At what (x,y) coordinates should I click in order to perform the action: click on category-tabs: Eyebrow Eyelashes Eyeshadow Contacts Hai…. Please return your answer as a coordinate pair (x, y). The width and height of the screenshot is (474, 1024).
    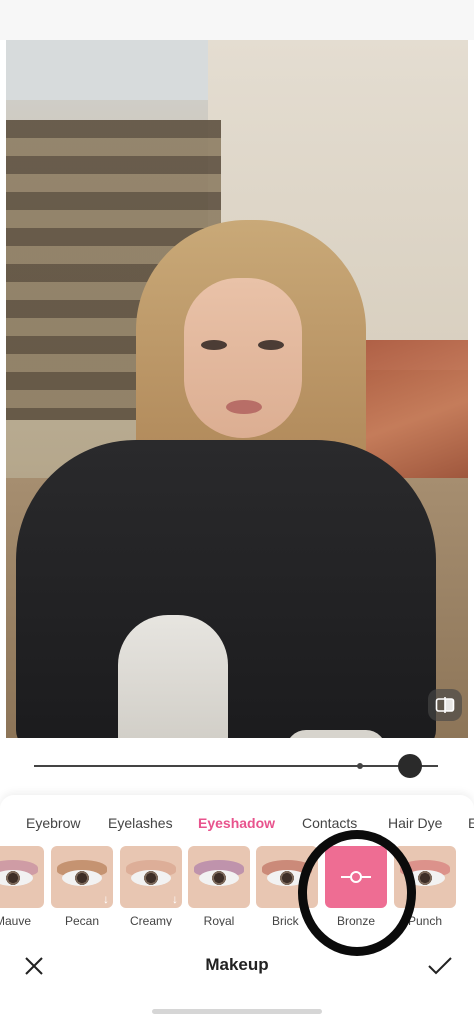
    Looking at the image, I should click on (237, 825).